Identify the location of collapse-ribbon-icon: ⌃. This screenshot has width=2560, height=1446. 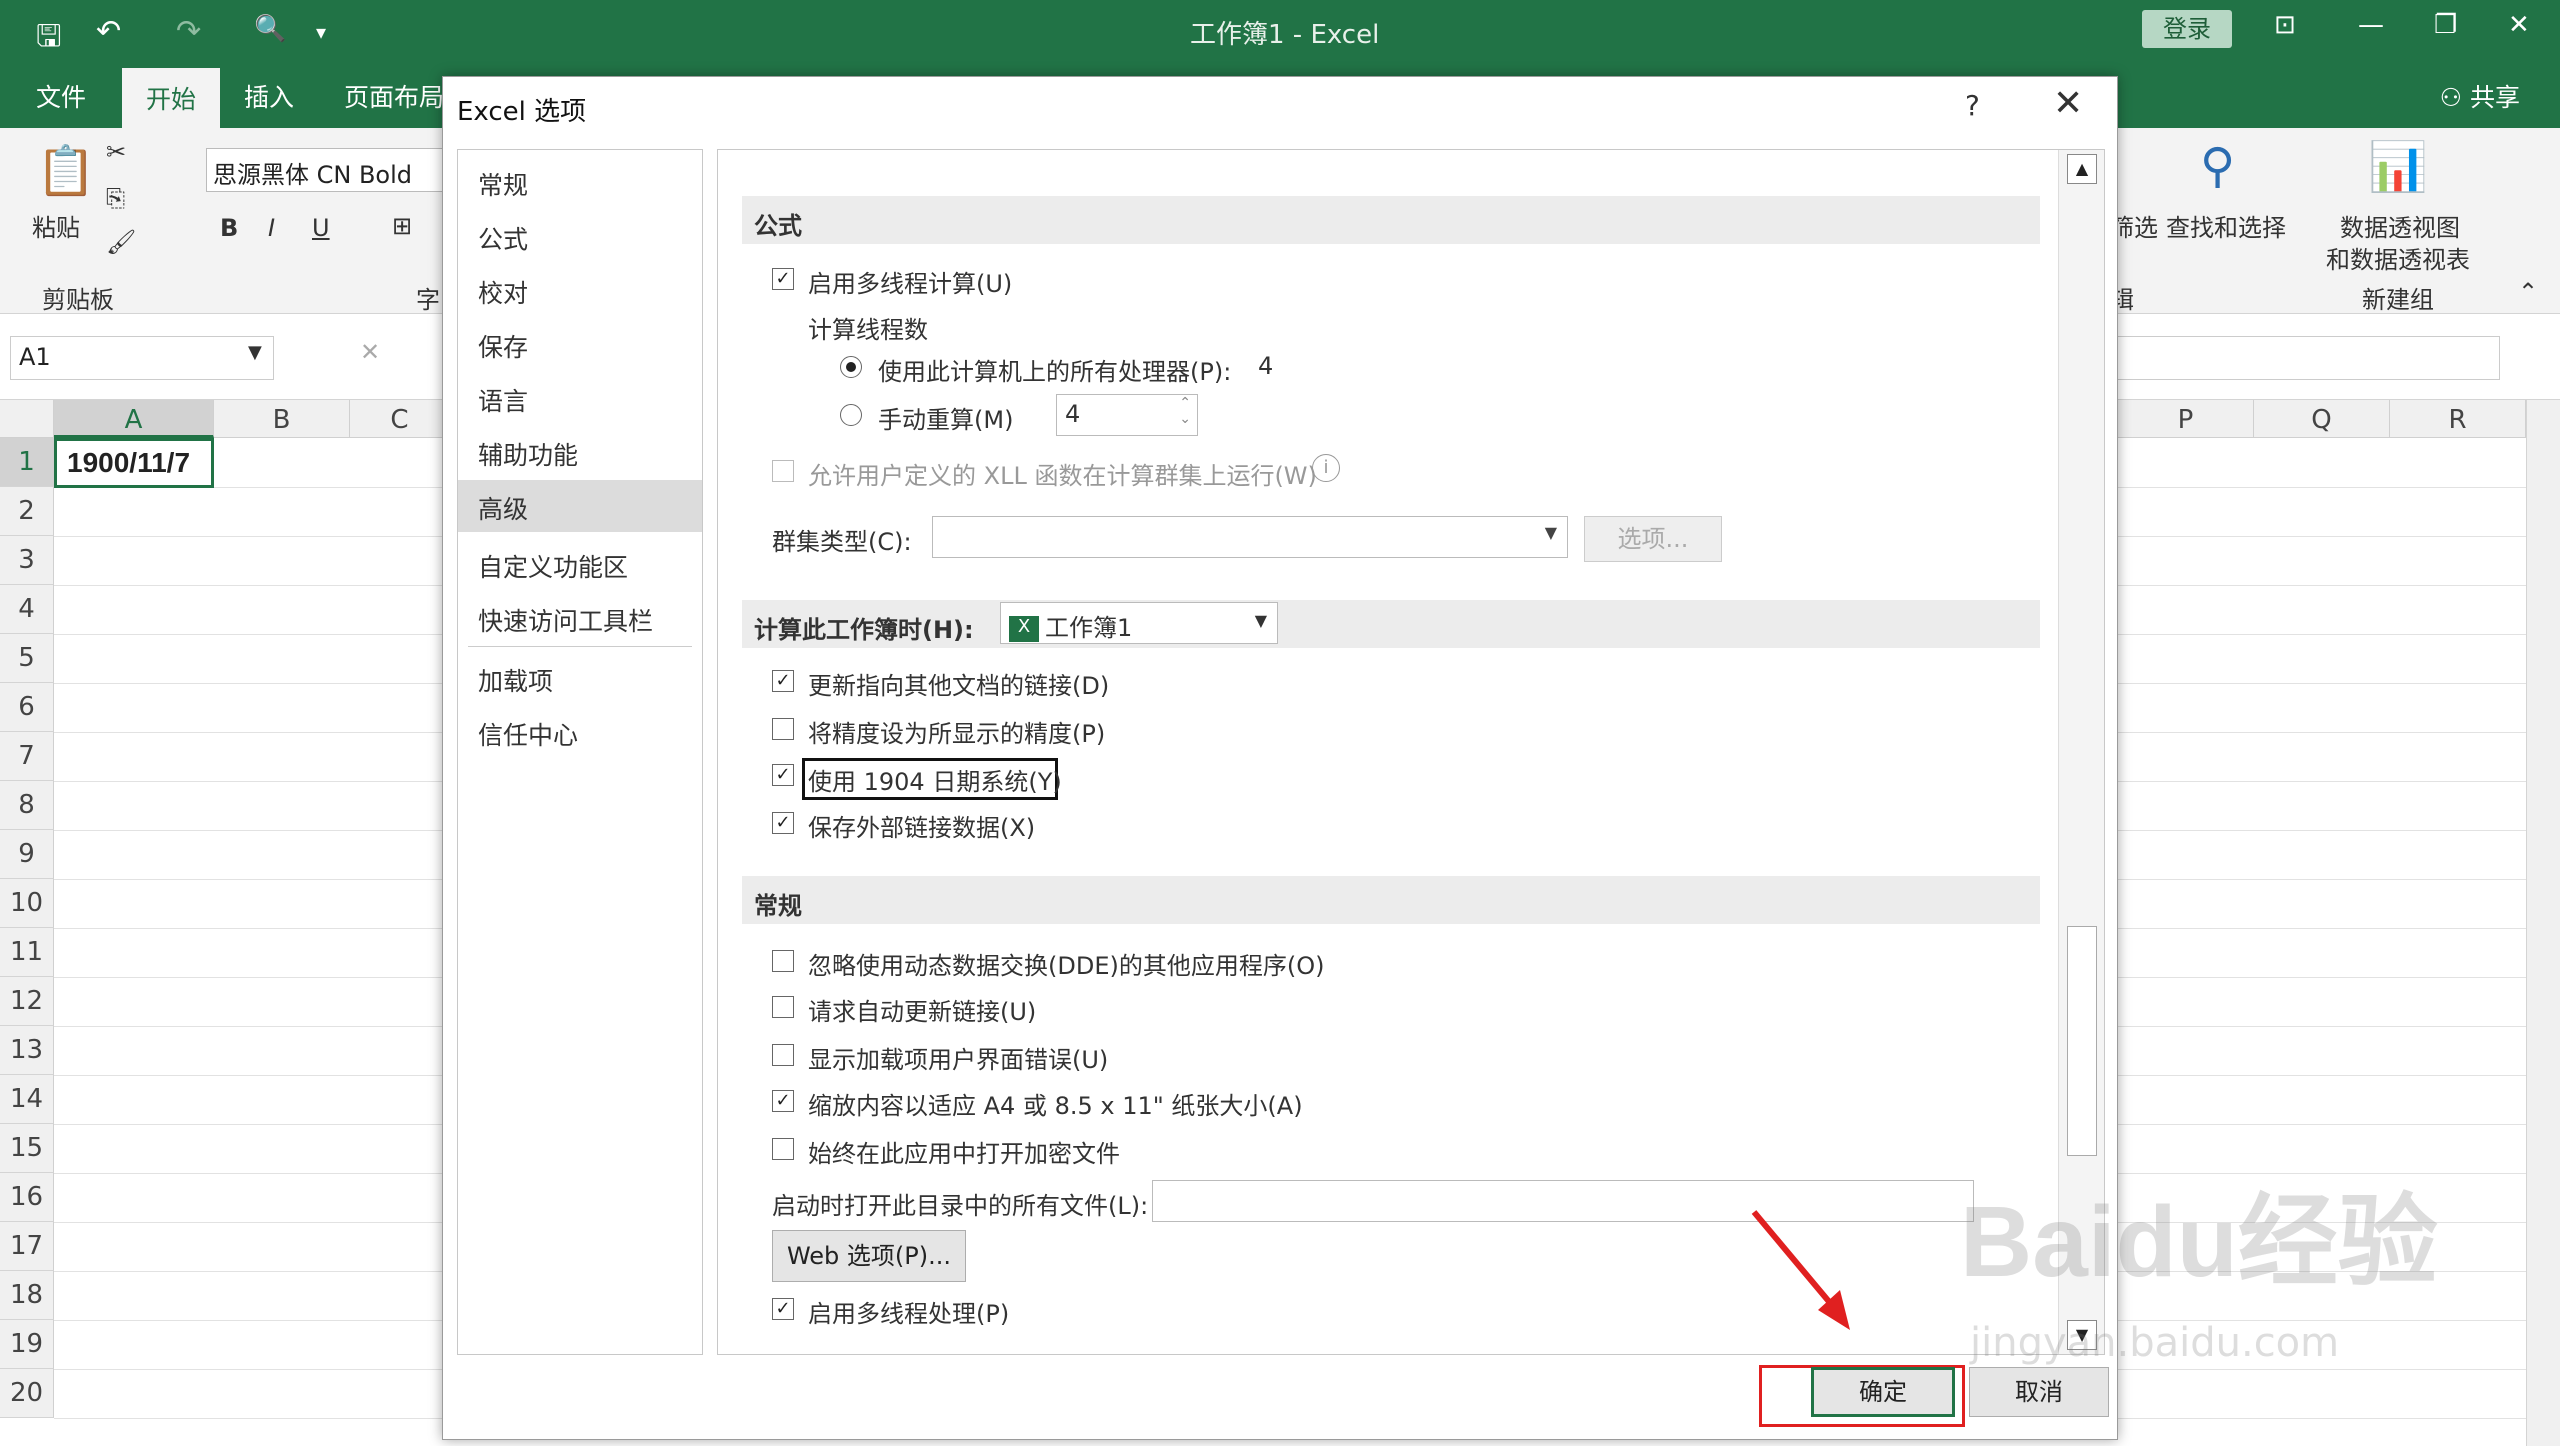
(2528, 292).